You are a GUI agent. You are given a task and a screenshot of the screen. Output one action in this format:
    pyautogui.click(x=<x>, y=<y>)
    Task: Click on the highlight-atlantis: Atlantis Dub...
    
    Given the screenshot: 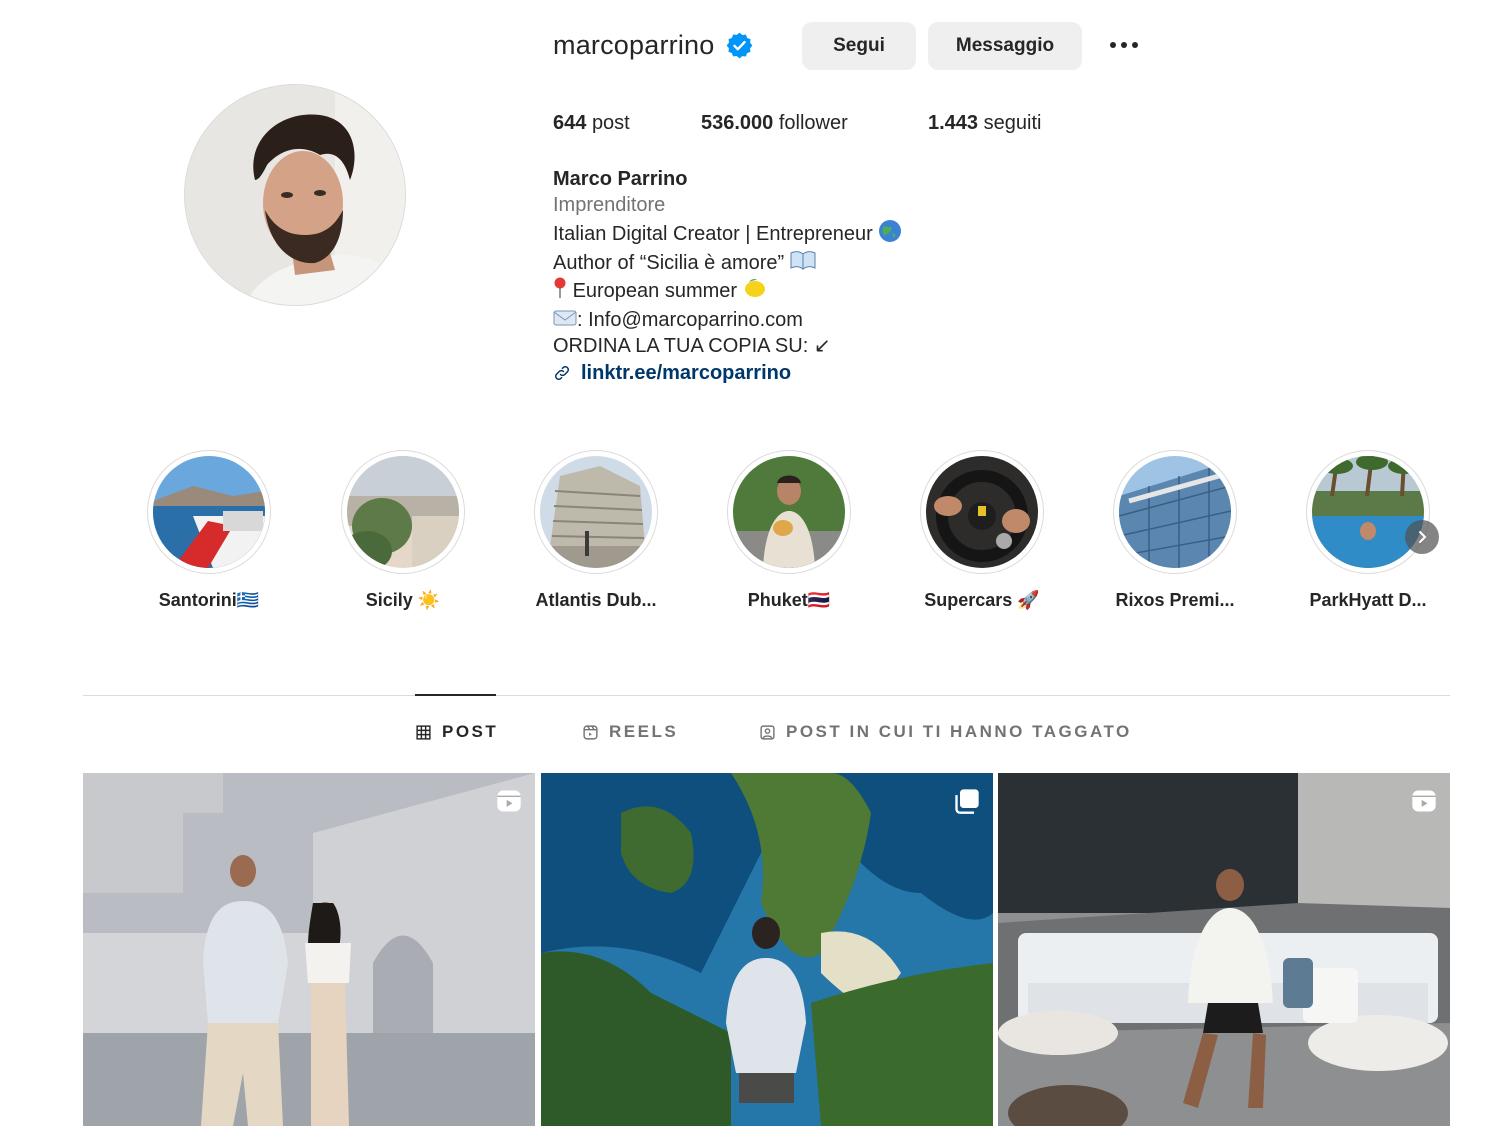 What is the action you would take?
    pyautogui.click(x=596, y=530)
    